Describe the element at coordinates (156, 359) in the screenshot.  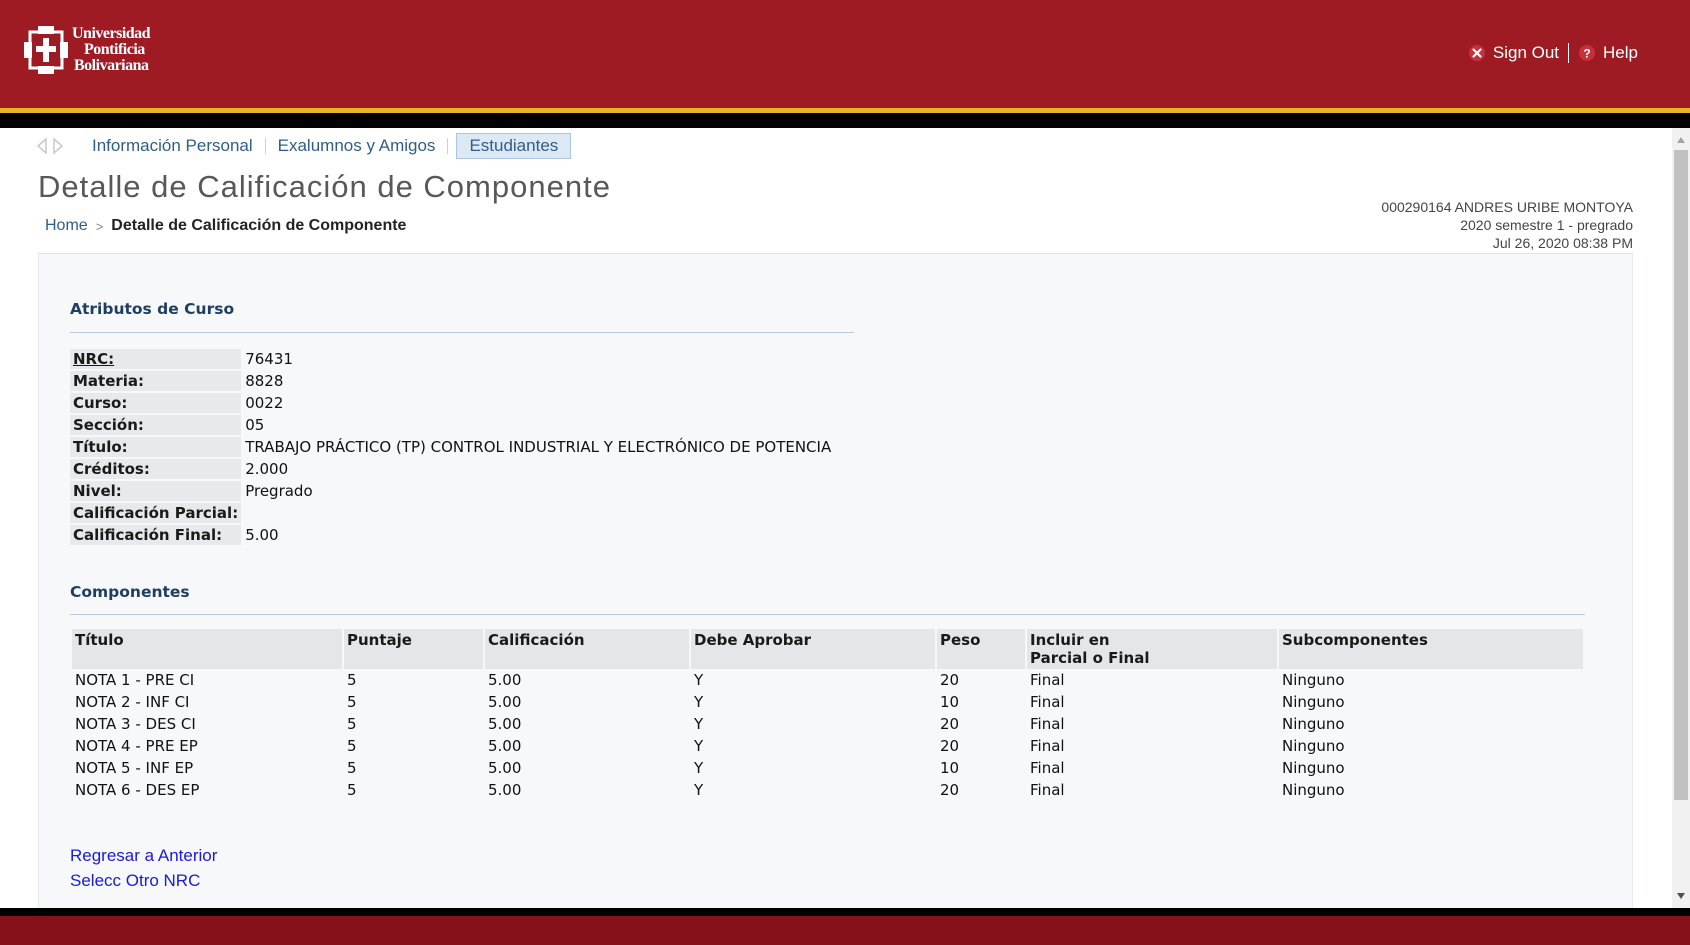
I see `attr-label: NRC:` at that location.